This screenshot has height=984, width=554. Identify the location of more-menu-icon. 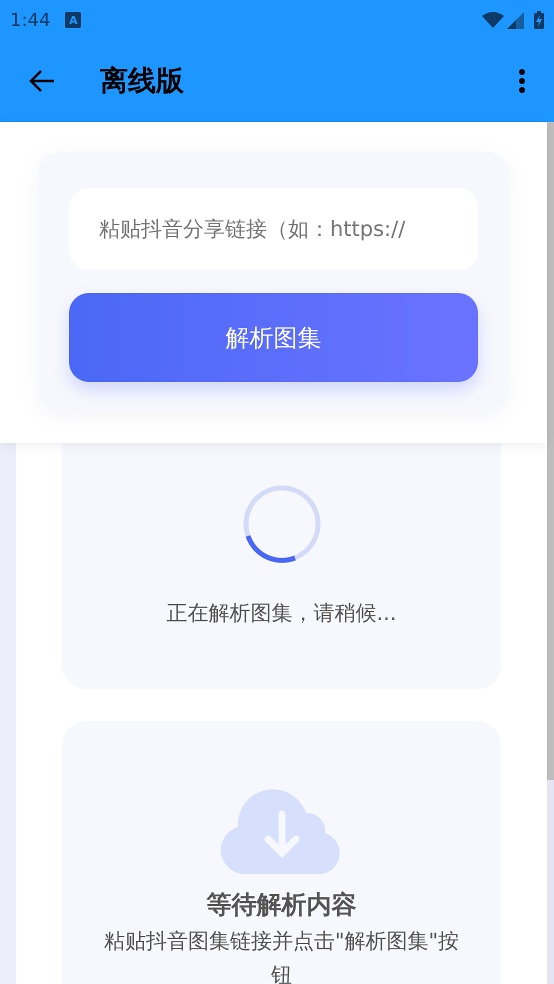
(522, 81).